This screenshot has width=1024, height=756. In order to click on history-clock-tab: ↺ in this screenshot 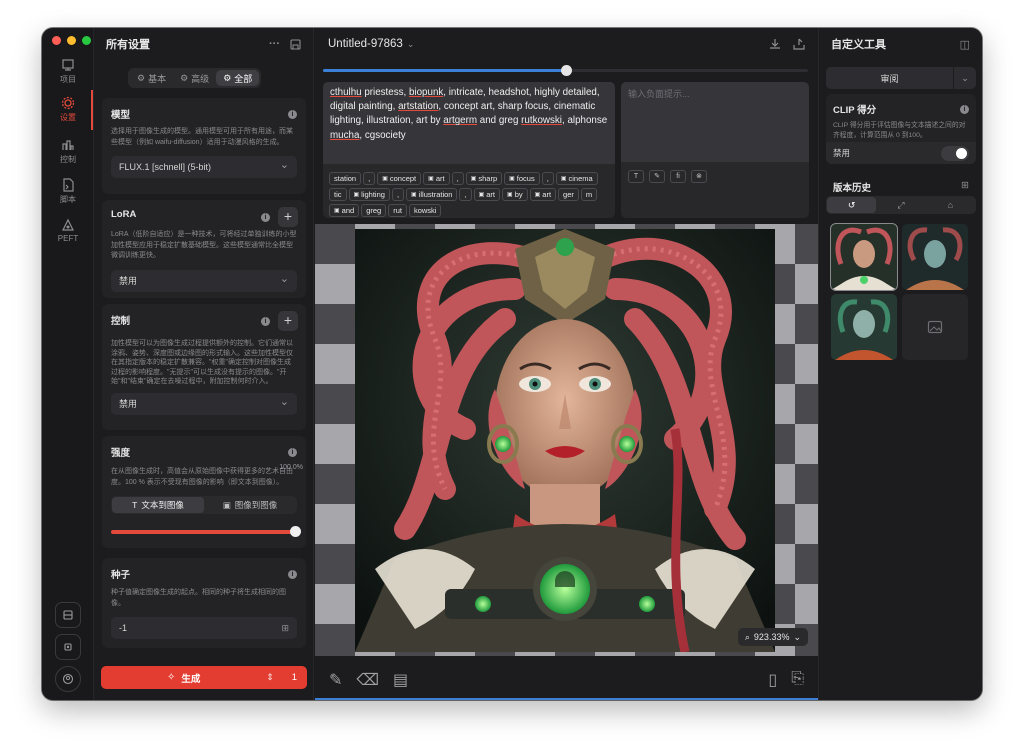, I will do `click(852, 205)`.